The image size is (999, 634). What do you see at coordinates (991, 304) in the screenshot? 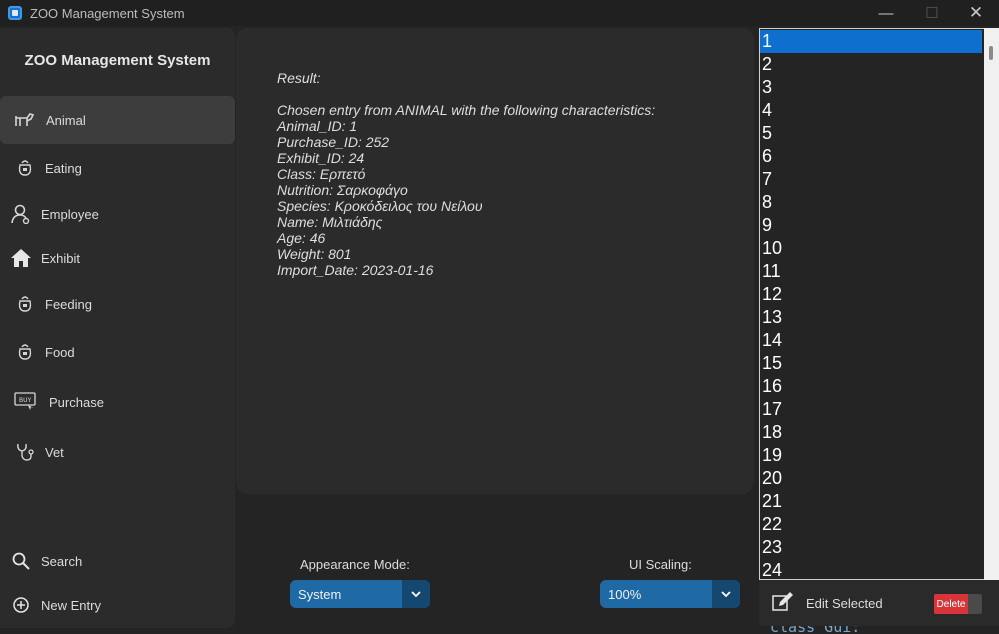
I see `list-scrollbar` at bounding box center [991, 304].